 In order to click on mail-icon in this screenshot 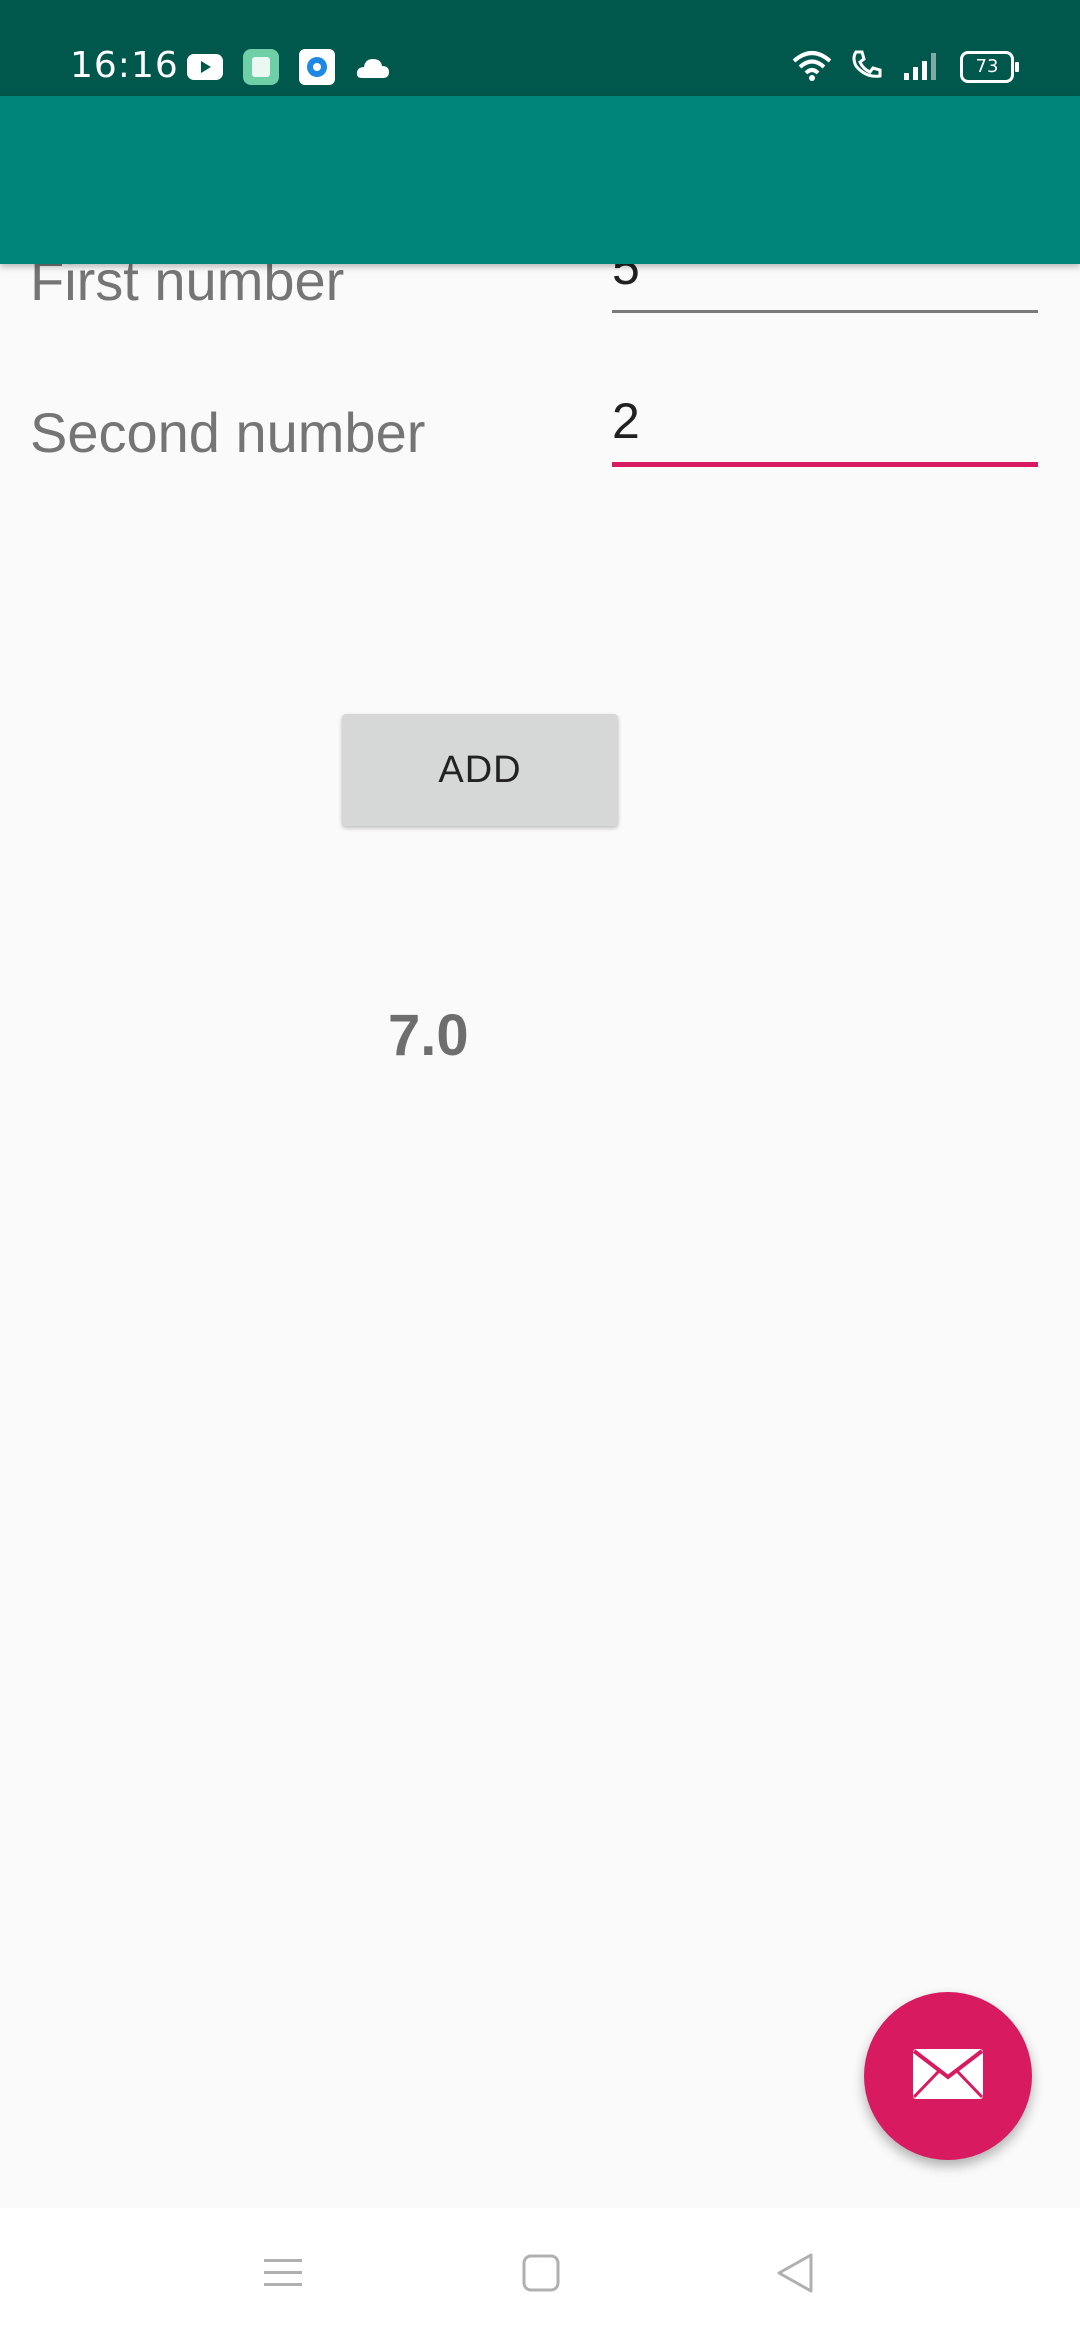, I will do `click(948, 2076)`.